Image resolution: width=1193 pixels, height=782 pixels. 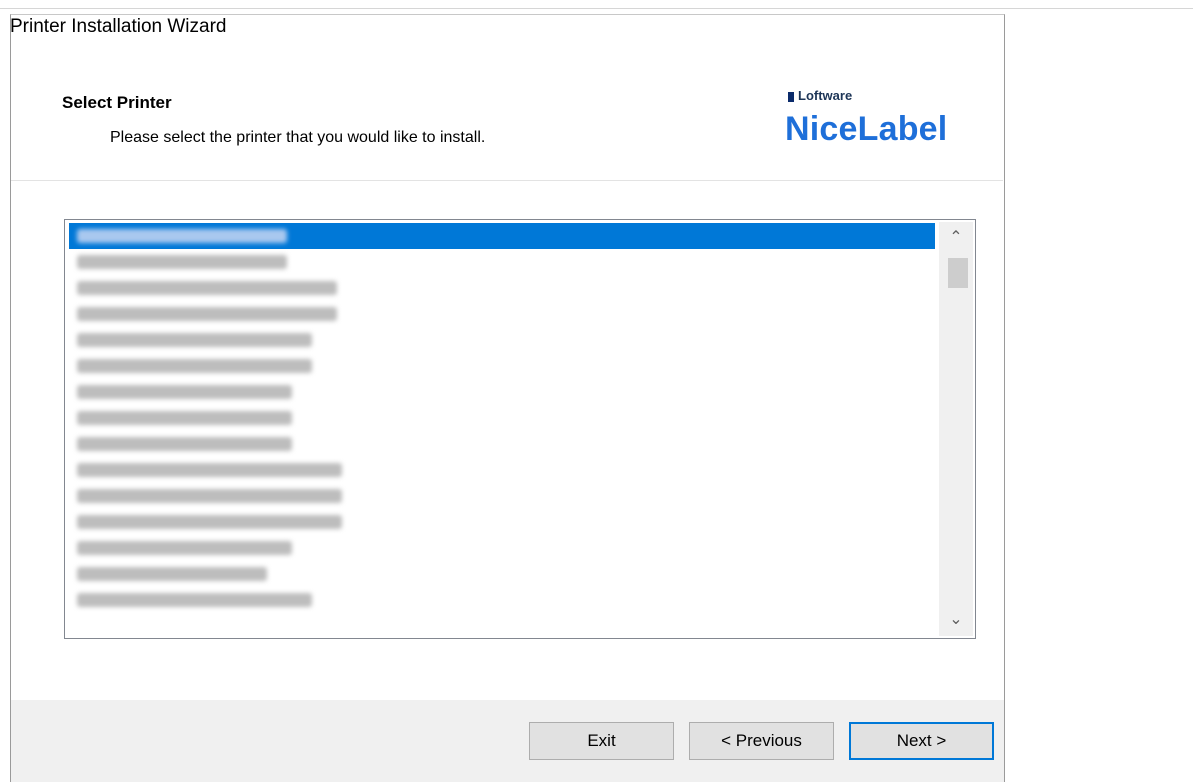 I want to click on header-divider, so click(x=507, y=180).